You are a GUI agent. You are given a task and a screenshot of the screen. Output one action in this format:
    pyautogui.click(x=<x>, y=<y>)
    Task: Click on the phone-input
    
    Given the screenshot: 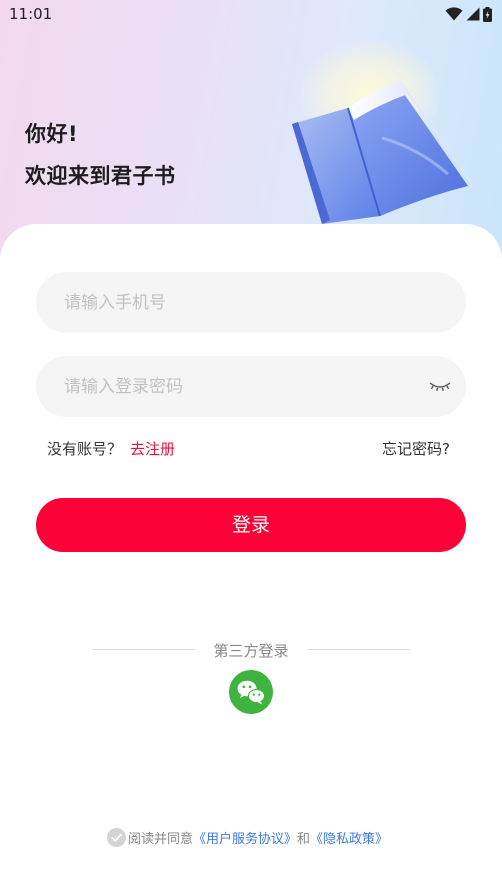 What is the action you would take?
    pyautogui.click(x=239, y=302)
    